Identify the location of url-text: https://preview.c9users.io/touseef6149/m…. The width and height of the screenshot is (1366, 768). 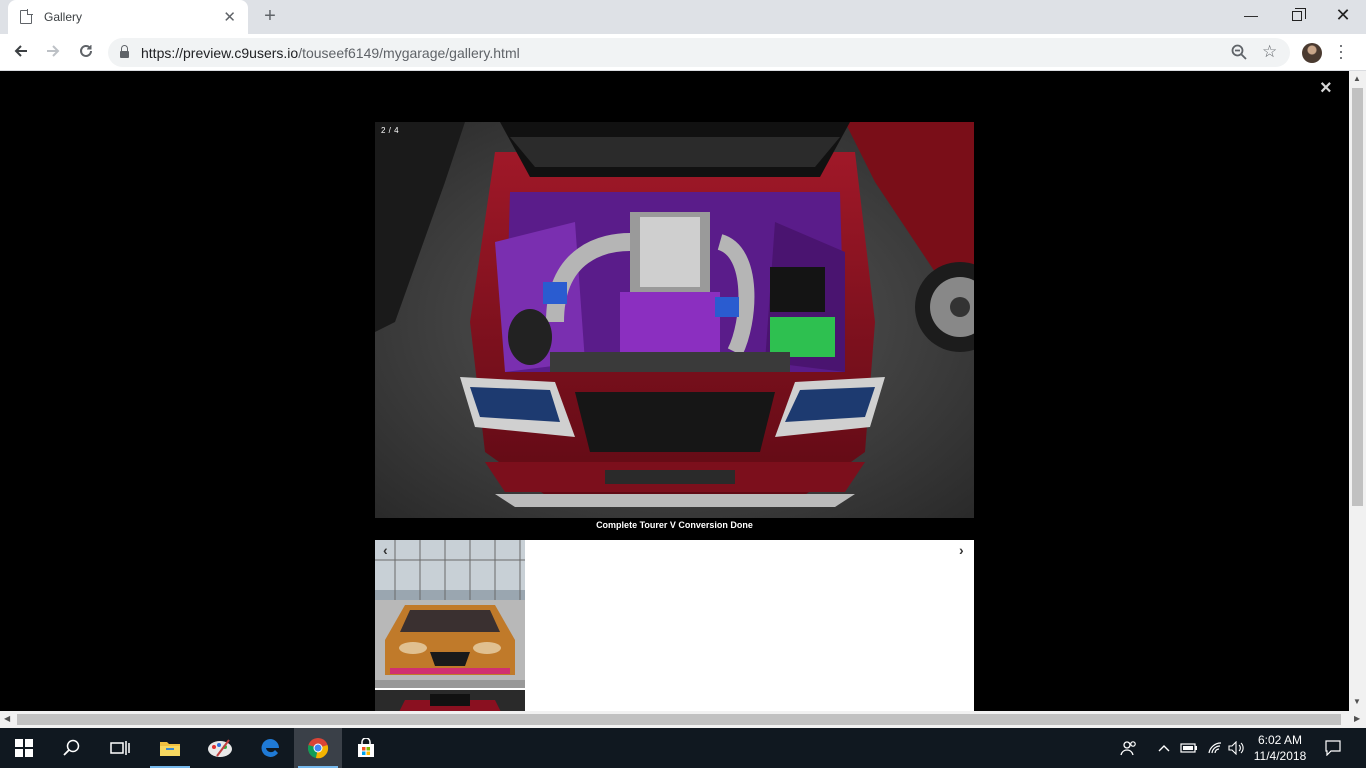
(330, 52).